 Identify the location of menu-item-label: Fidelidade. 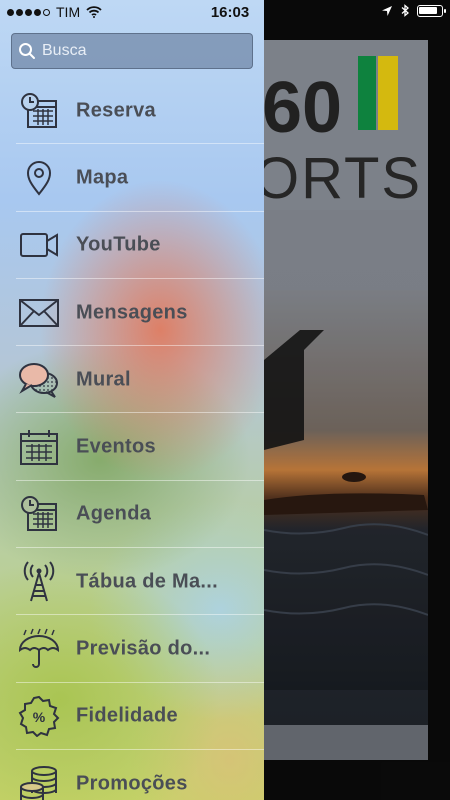
(127, 715).